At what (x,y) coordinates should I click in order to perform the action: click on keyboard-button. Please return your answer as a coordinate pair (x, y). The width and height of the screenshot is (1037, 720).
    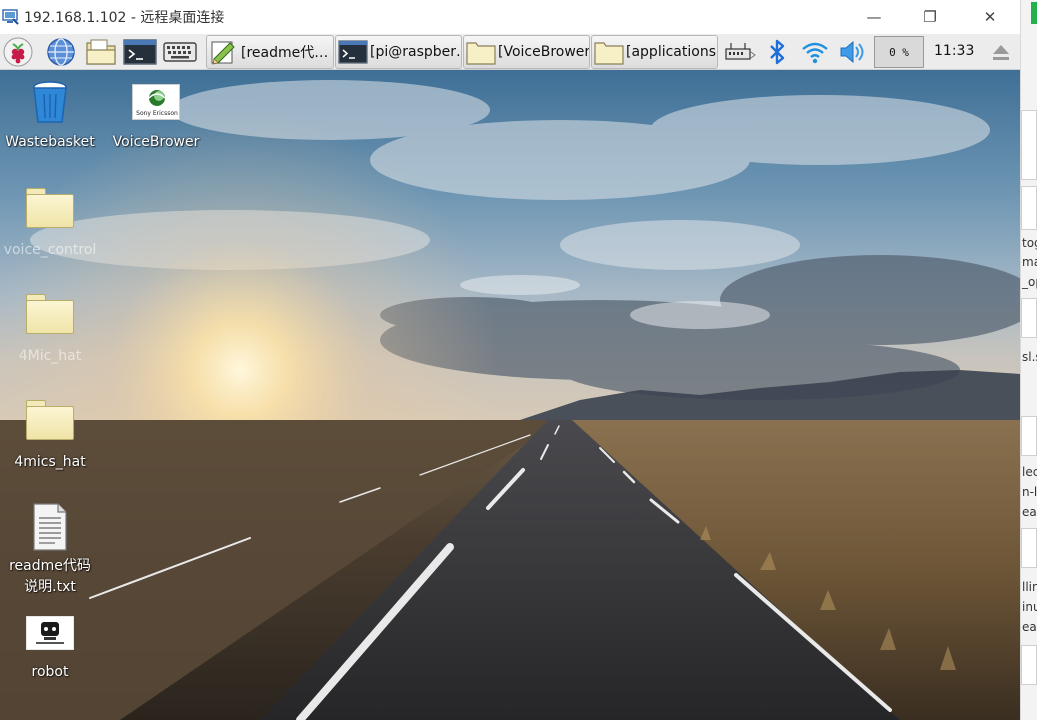
    Looking at the image, I should click on (180, 52).